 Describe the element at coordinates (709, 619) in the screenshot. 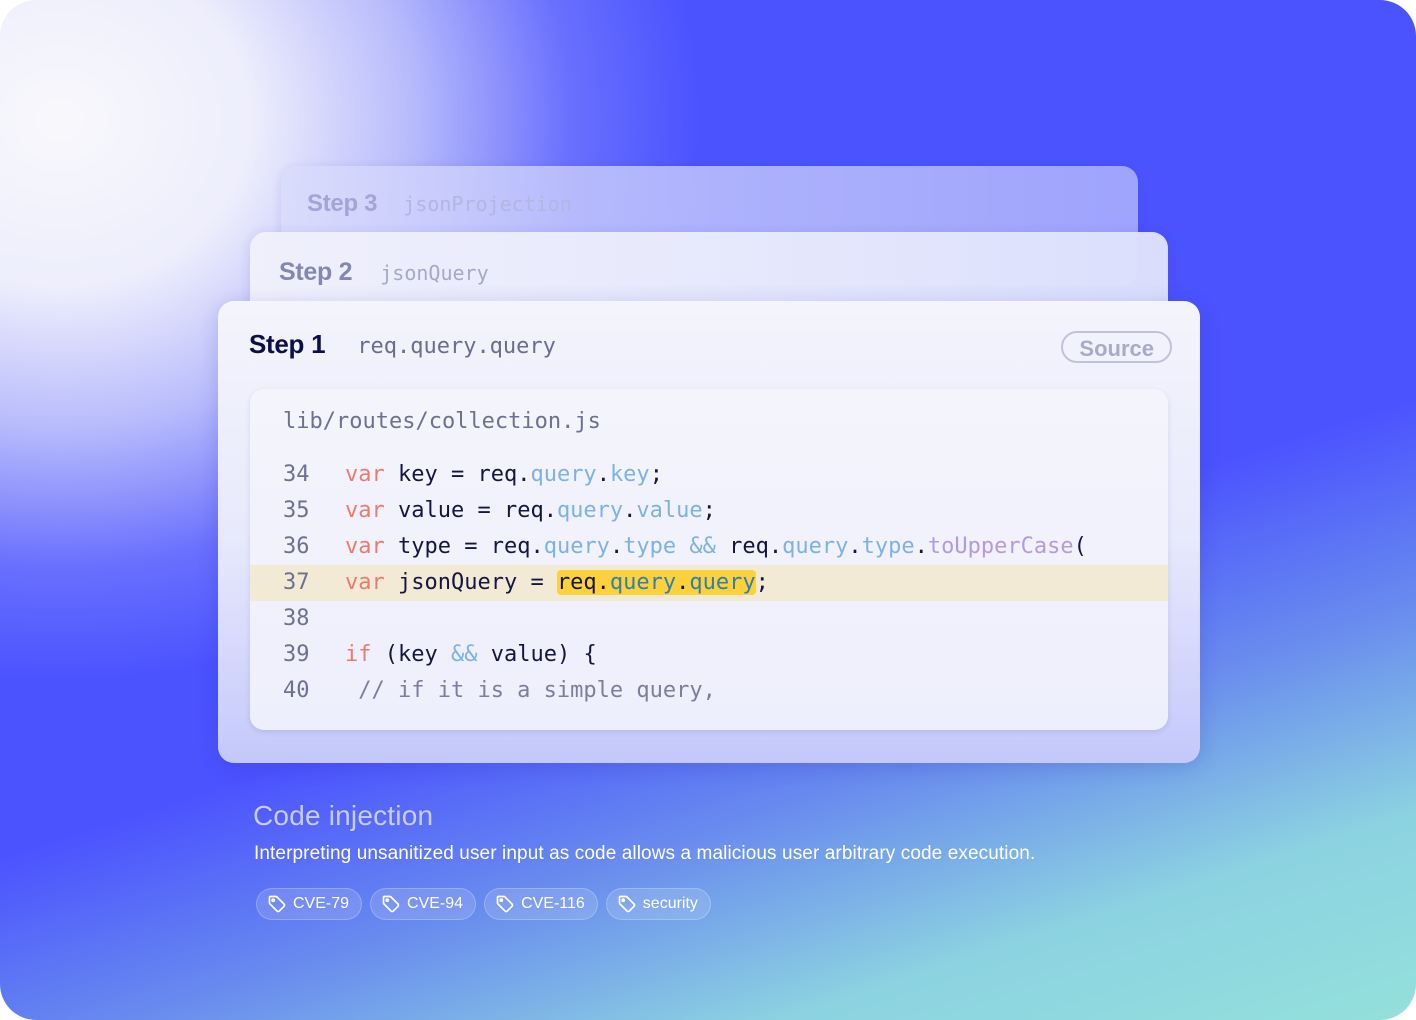

I see `code-line: 38` at that location.